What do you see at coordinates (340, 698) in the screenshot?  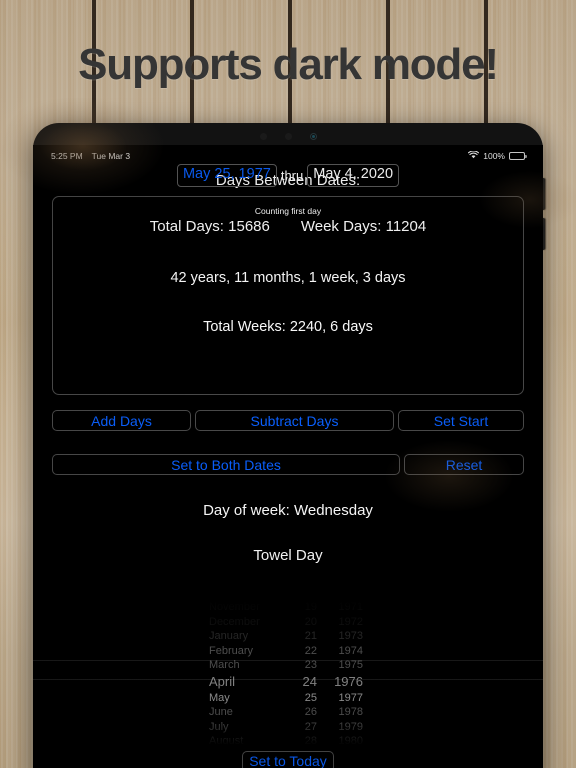 I see `picker-year-option: 1977` at bounding box center [340, 698].